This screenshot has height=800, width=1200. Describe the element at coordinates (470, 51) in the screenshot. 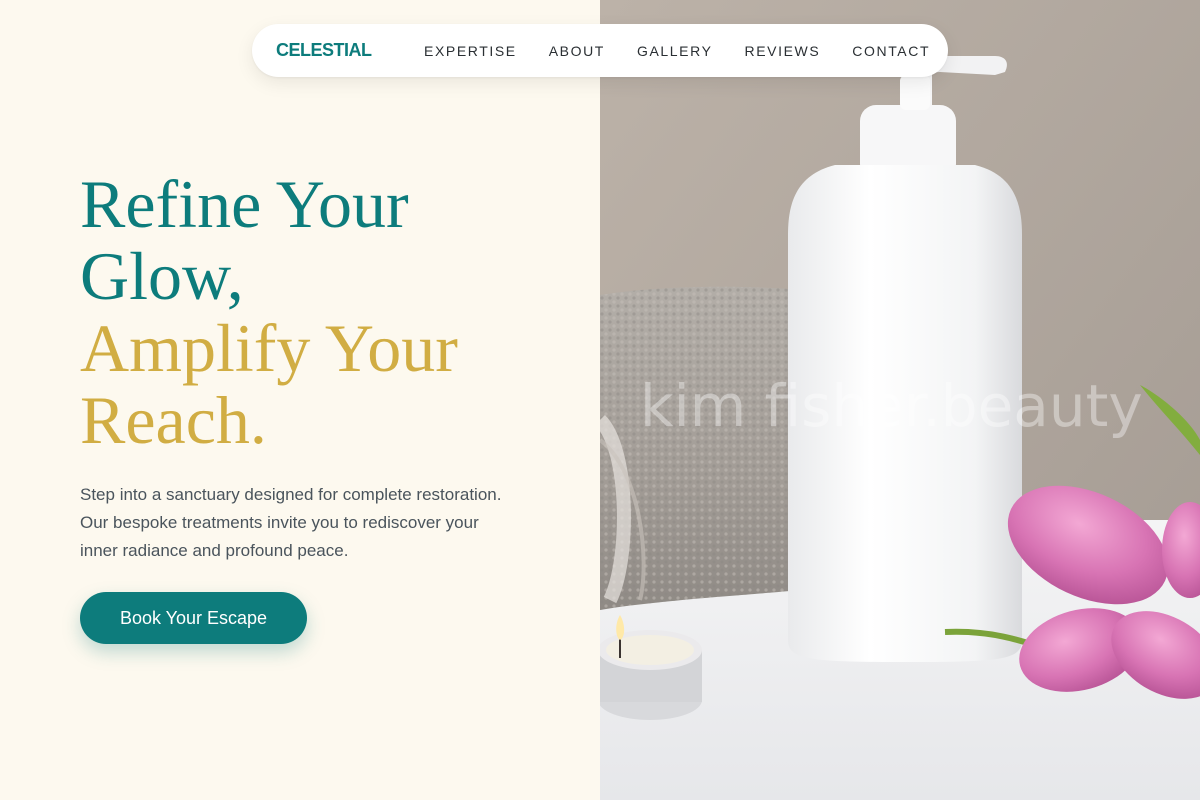

I see `nav-item-expertise: EXPERTISE` at that location.